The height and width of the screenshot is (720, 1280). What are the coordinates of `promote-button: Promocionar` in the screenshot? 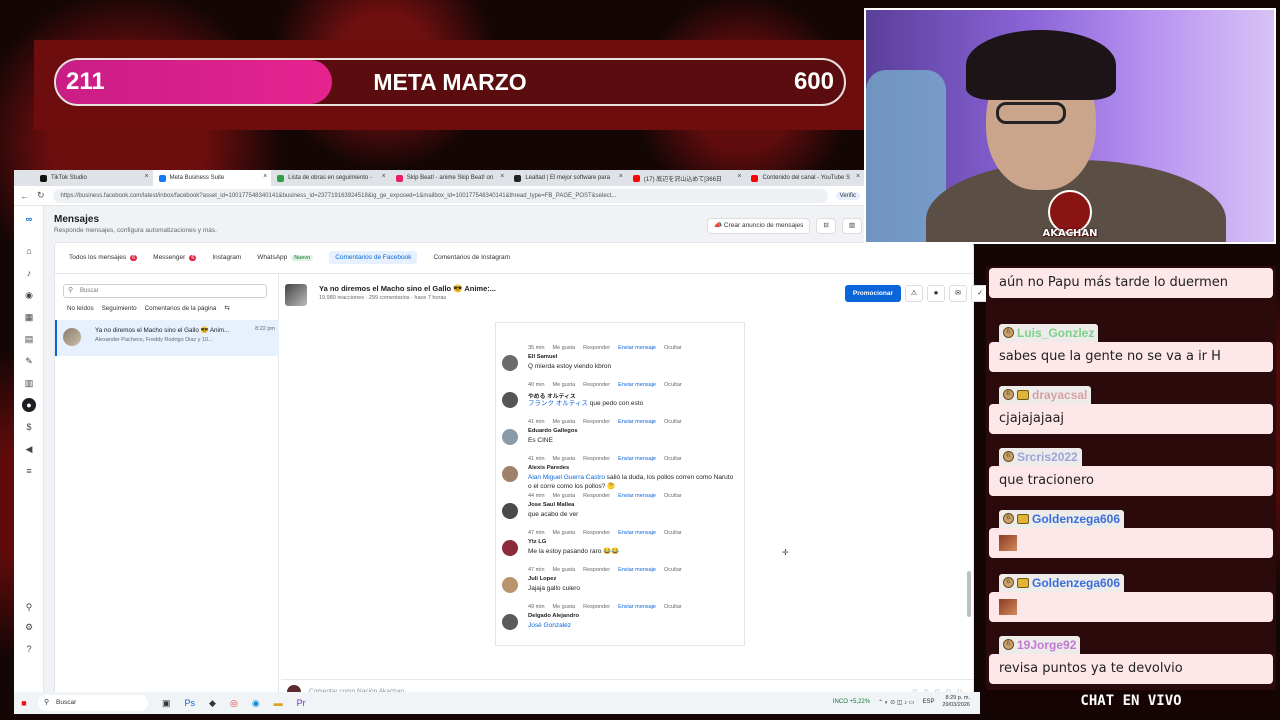 It's located at (872, 293).